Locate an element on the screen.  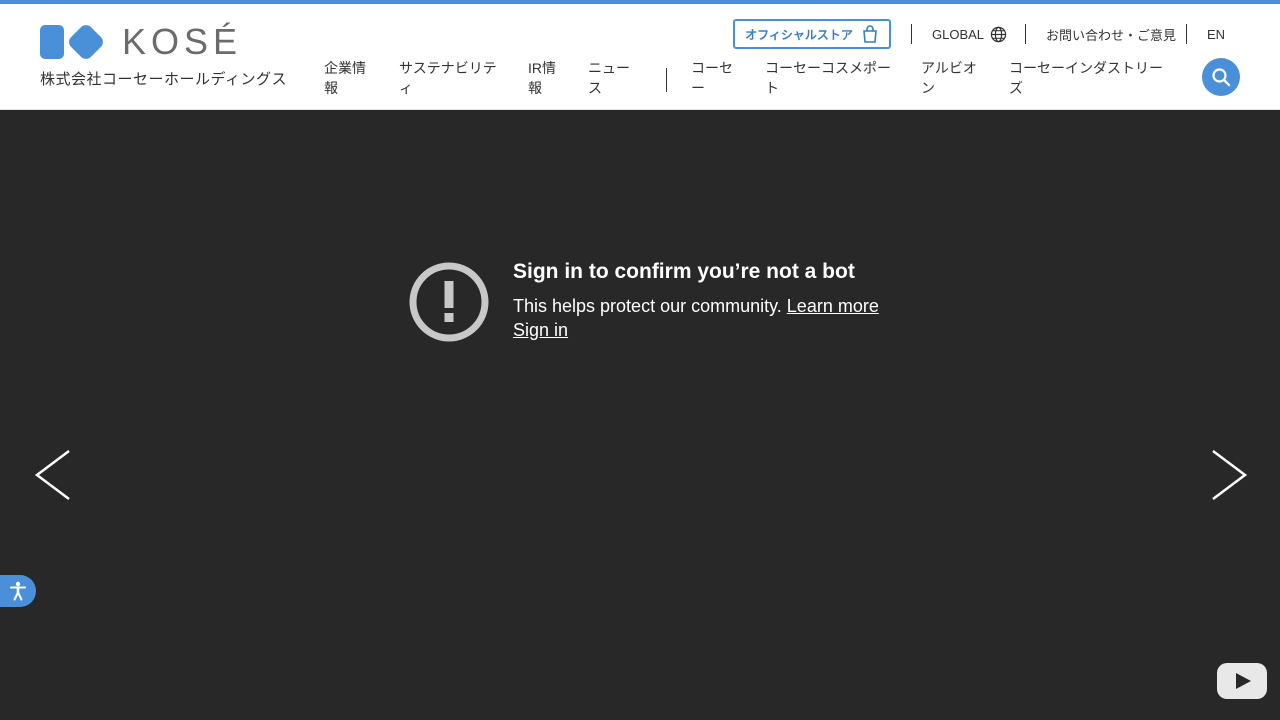
carousel-next-button is located at coordinates (1228, 475).